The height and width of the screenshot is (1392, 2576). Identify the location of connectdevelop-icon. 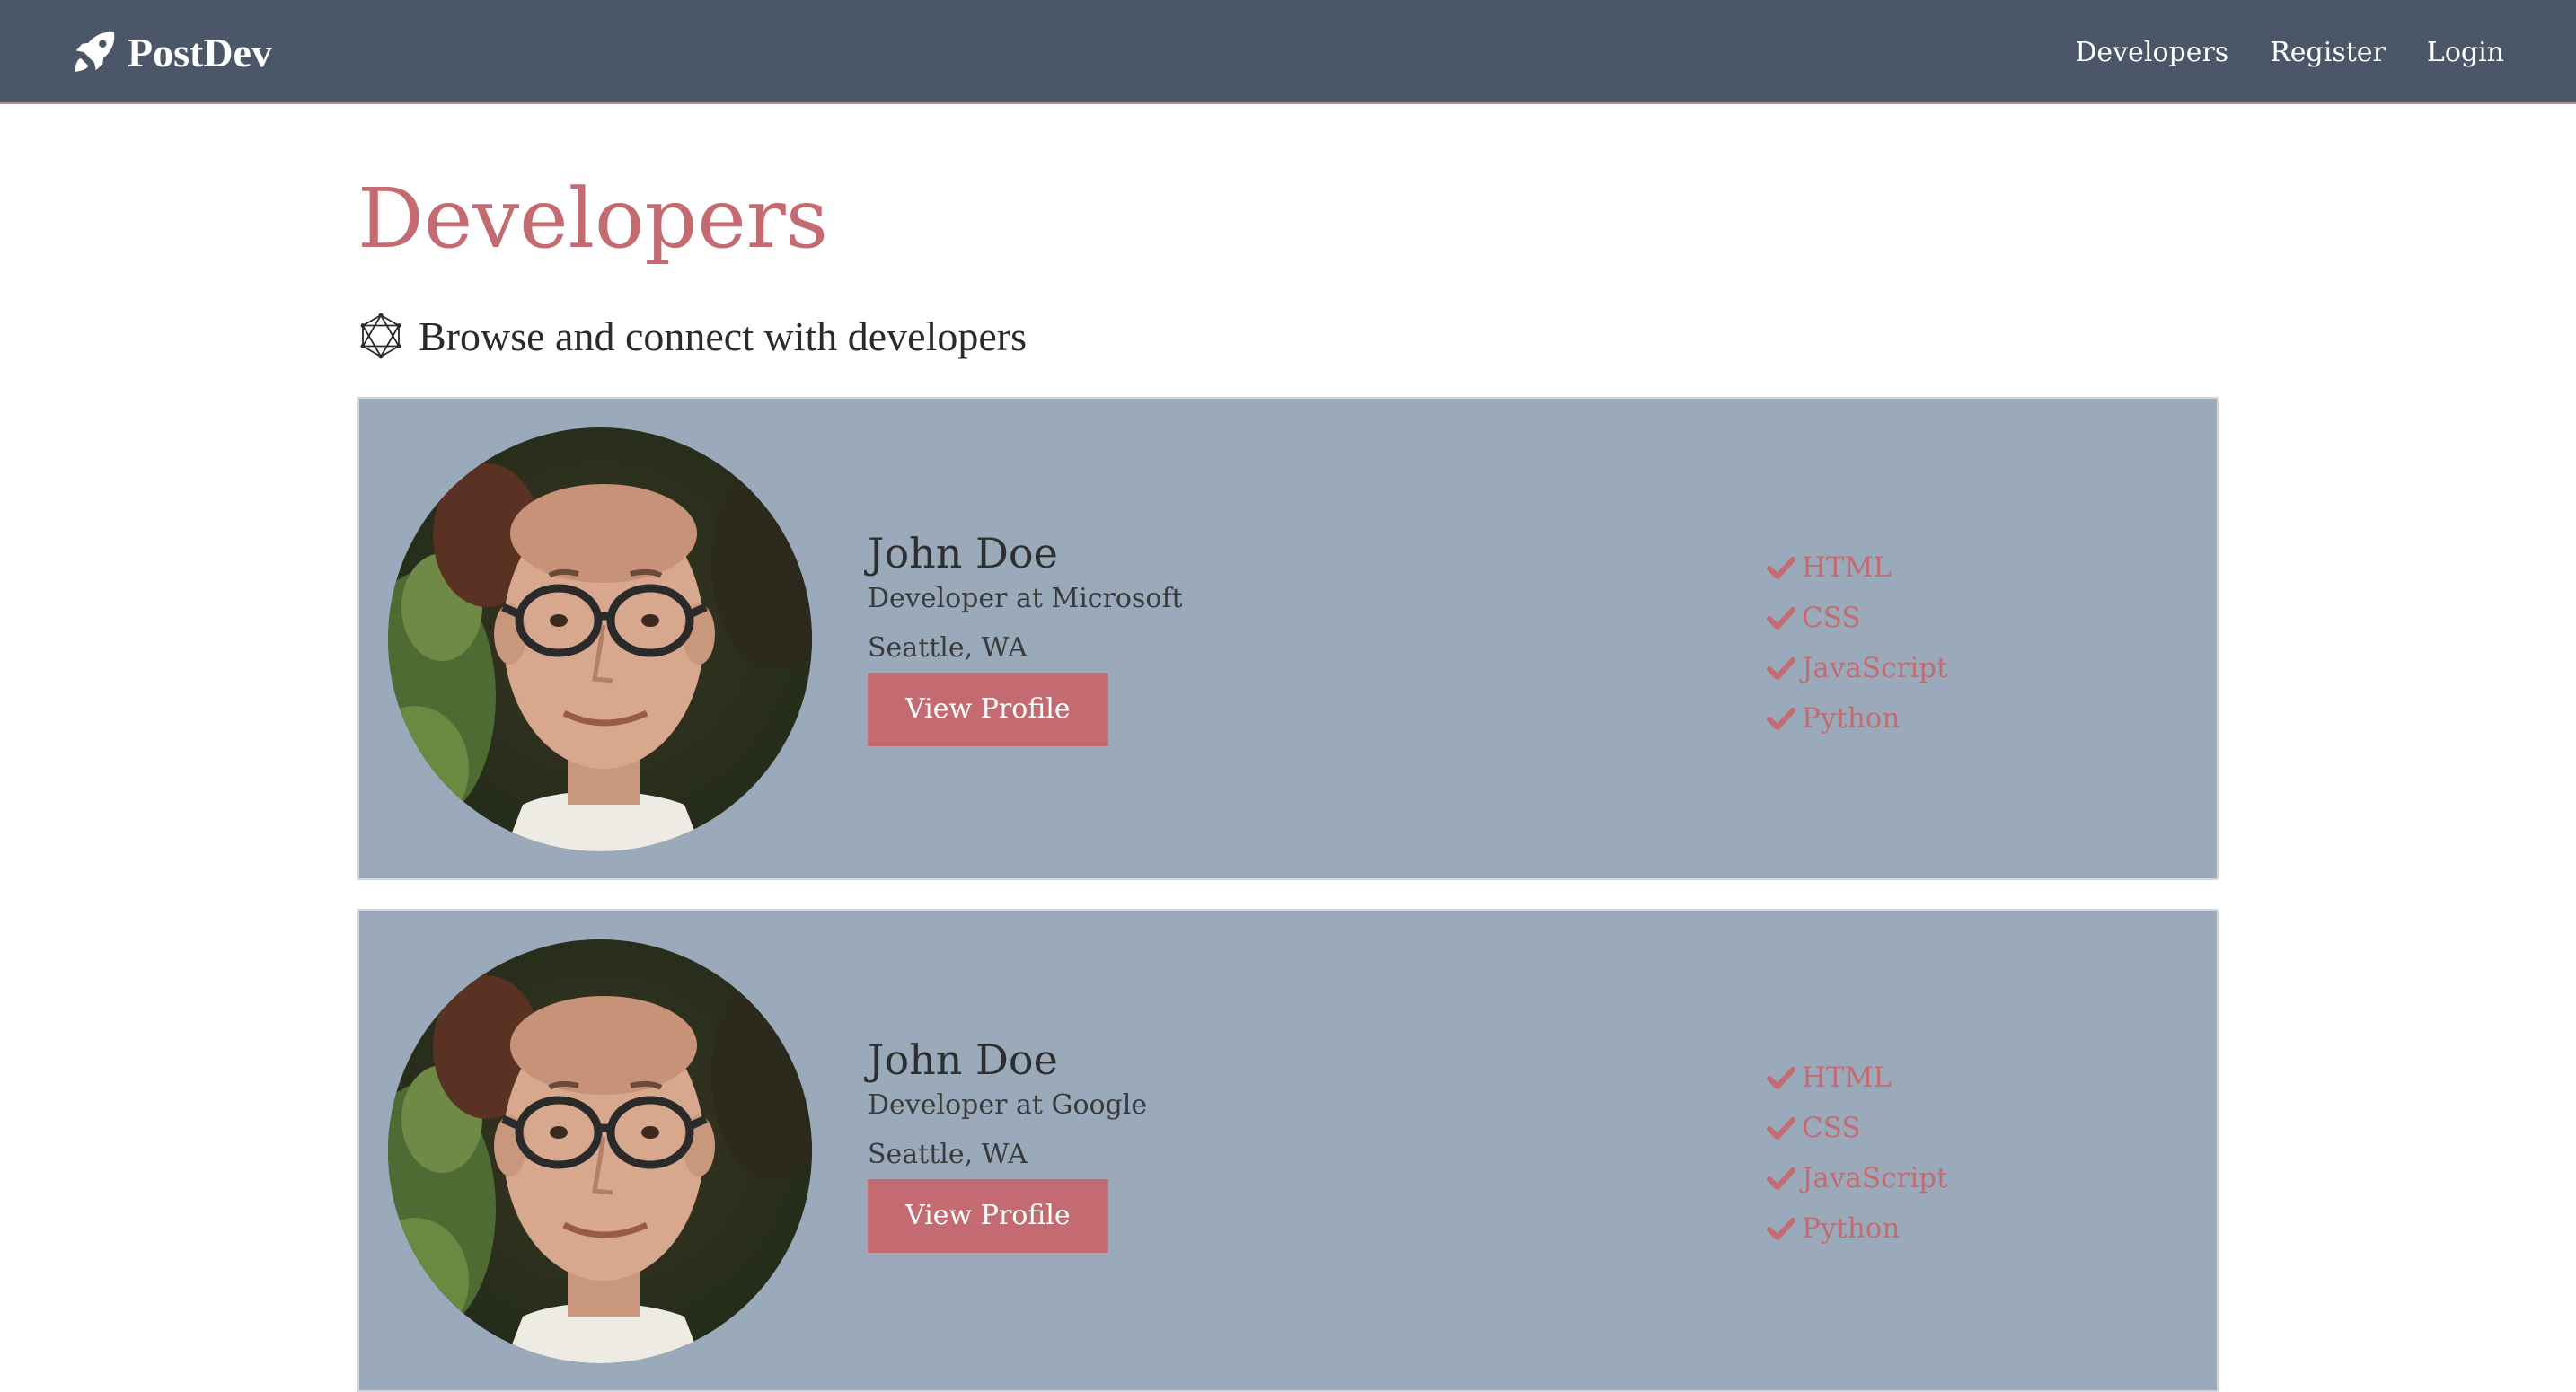
(380, 336).